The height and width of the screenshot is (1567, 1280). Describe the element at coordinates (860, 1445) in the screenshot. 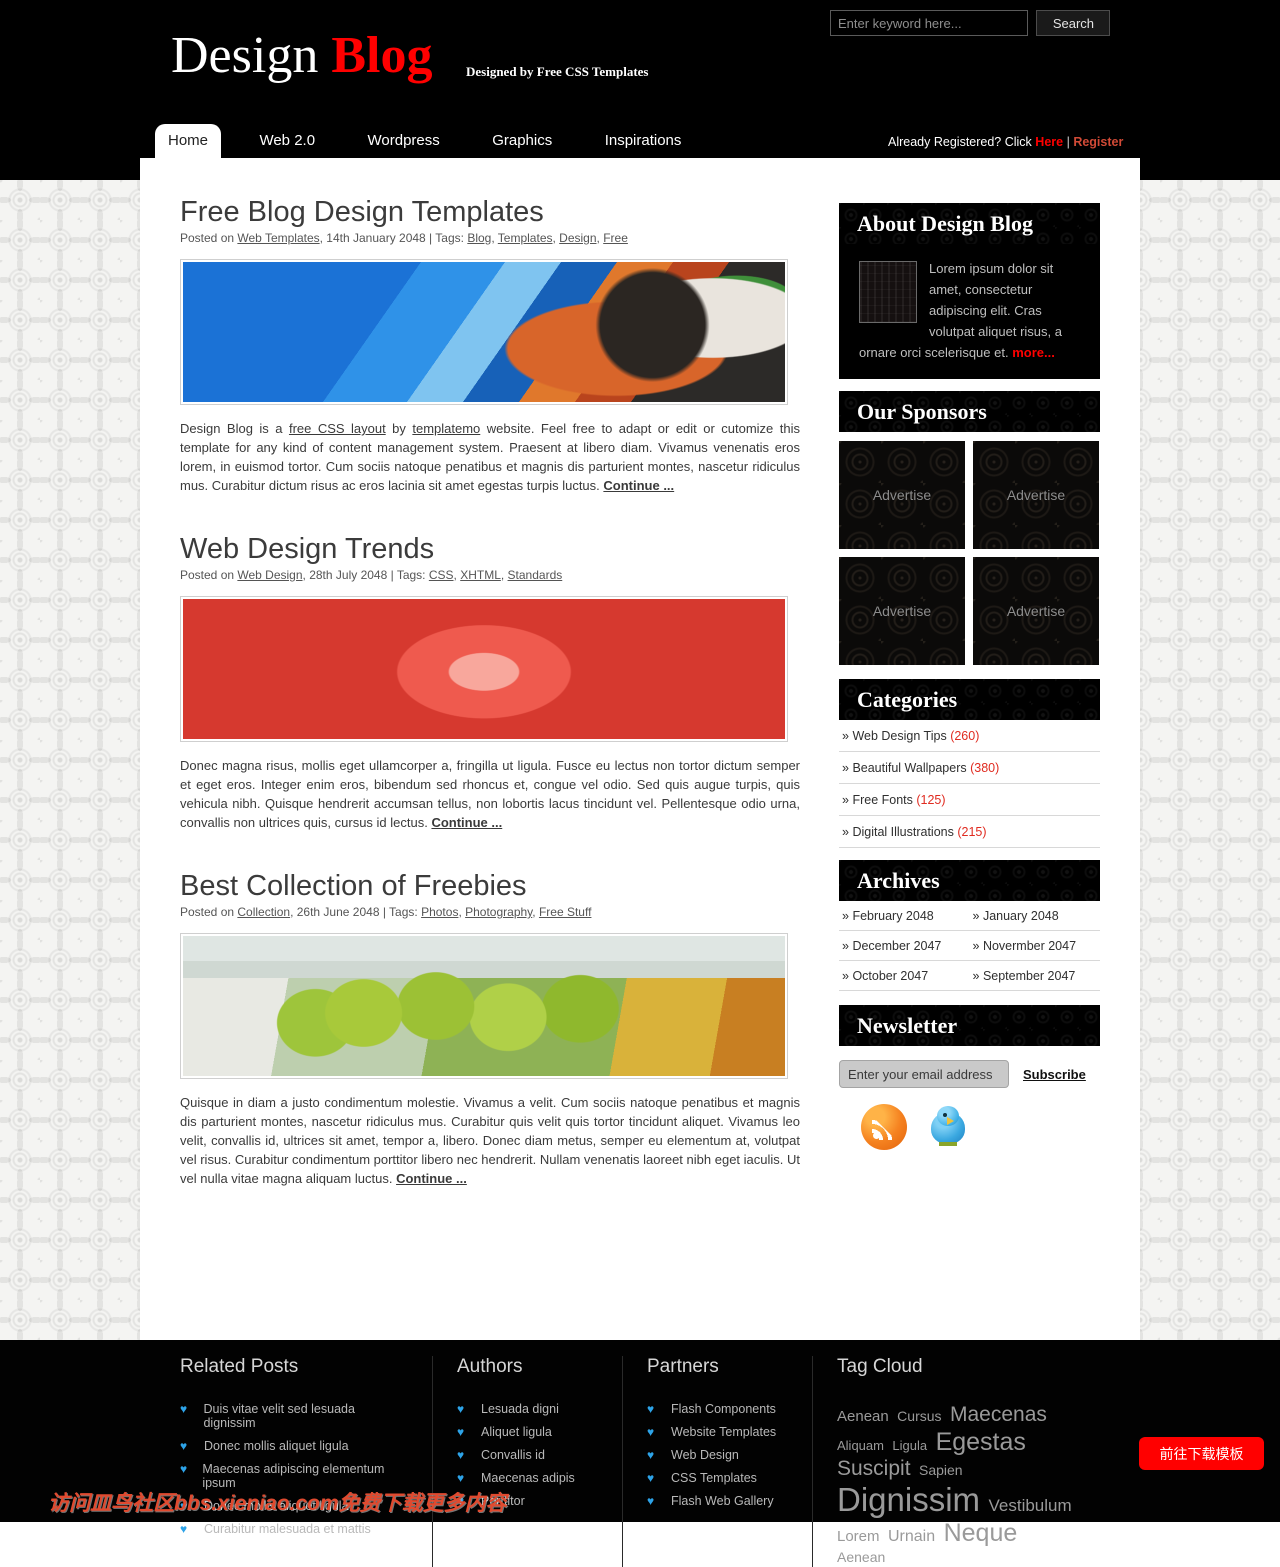

I see `tag-cloud-item: Aliquam` at that location.